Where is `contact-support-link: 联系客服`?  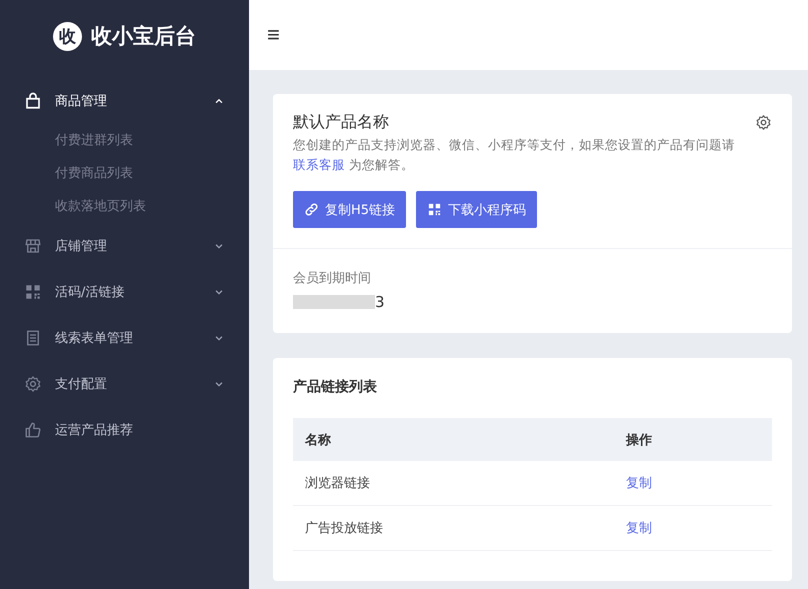 contact-support-link: 联系客服 is located at coordinates (319, 164).